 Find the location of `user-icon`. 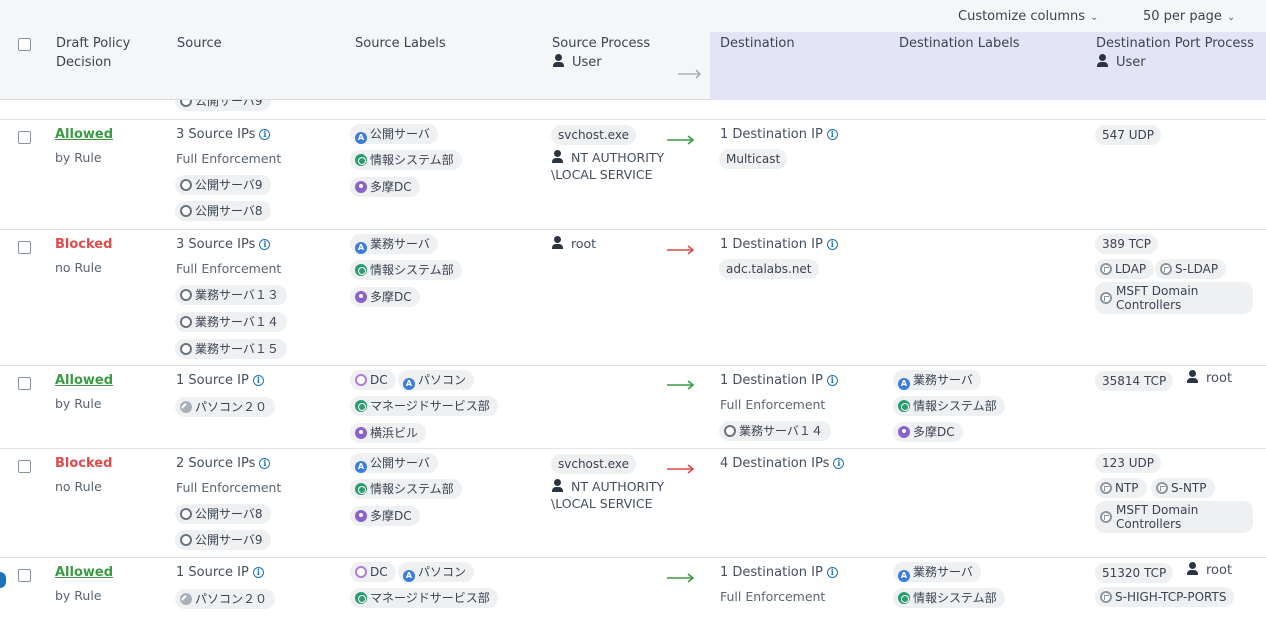

user-icon is located at coordinates (1193, 377).